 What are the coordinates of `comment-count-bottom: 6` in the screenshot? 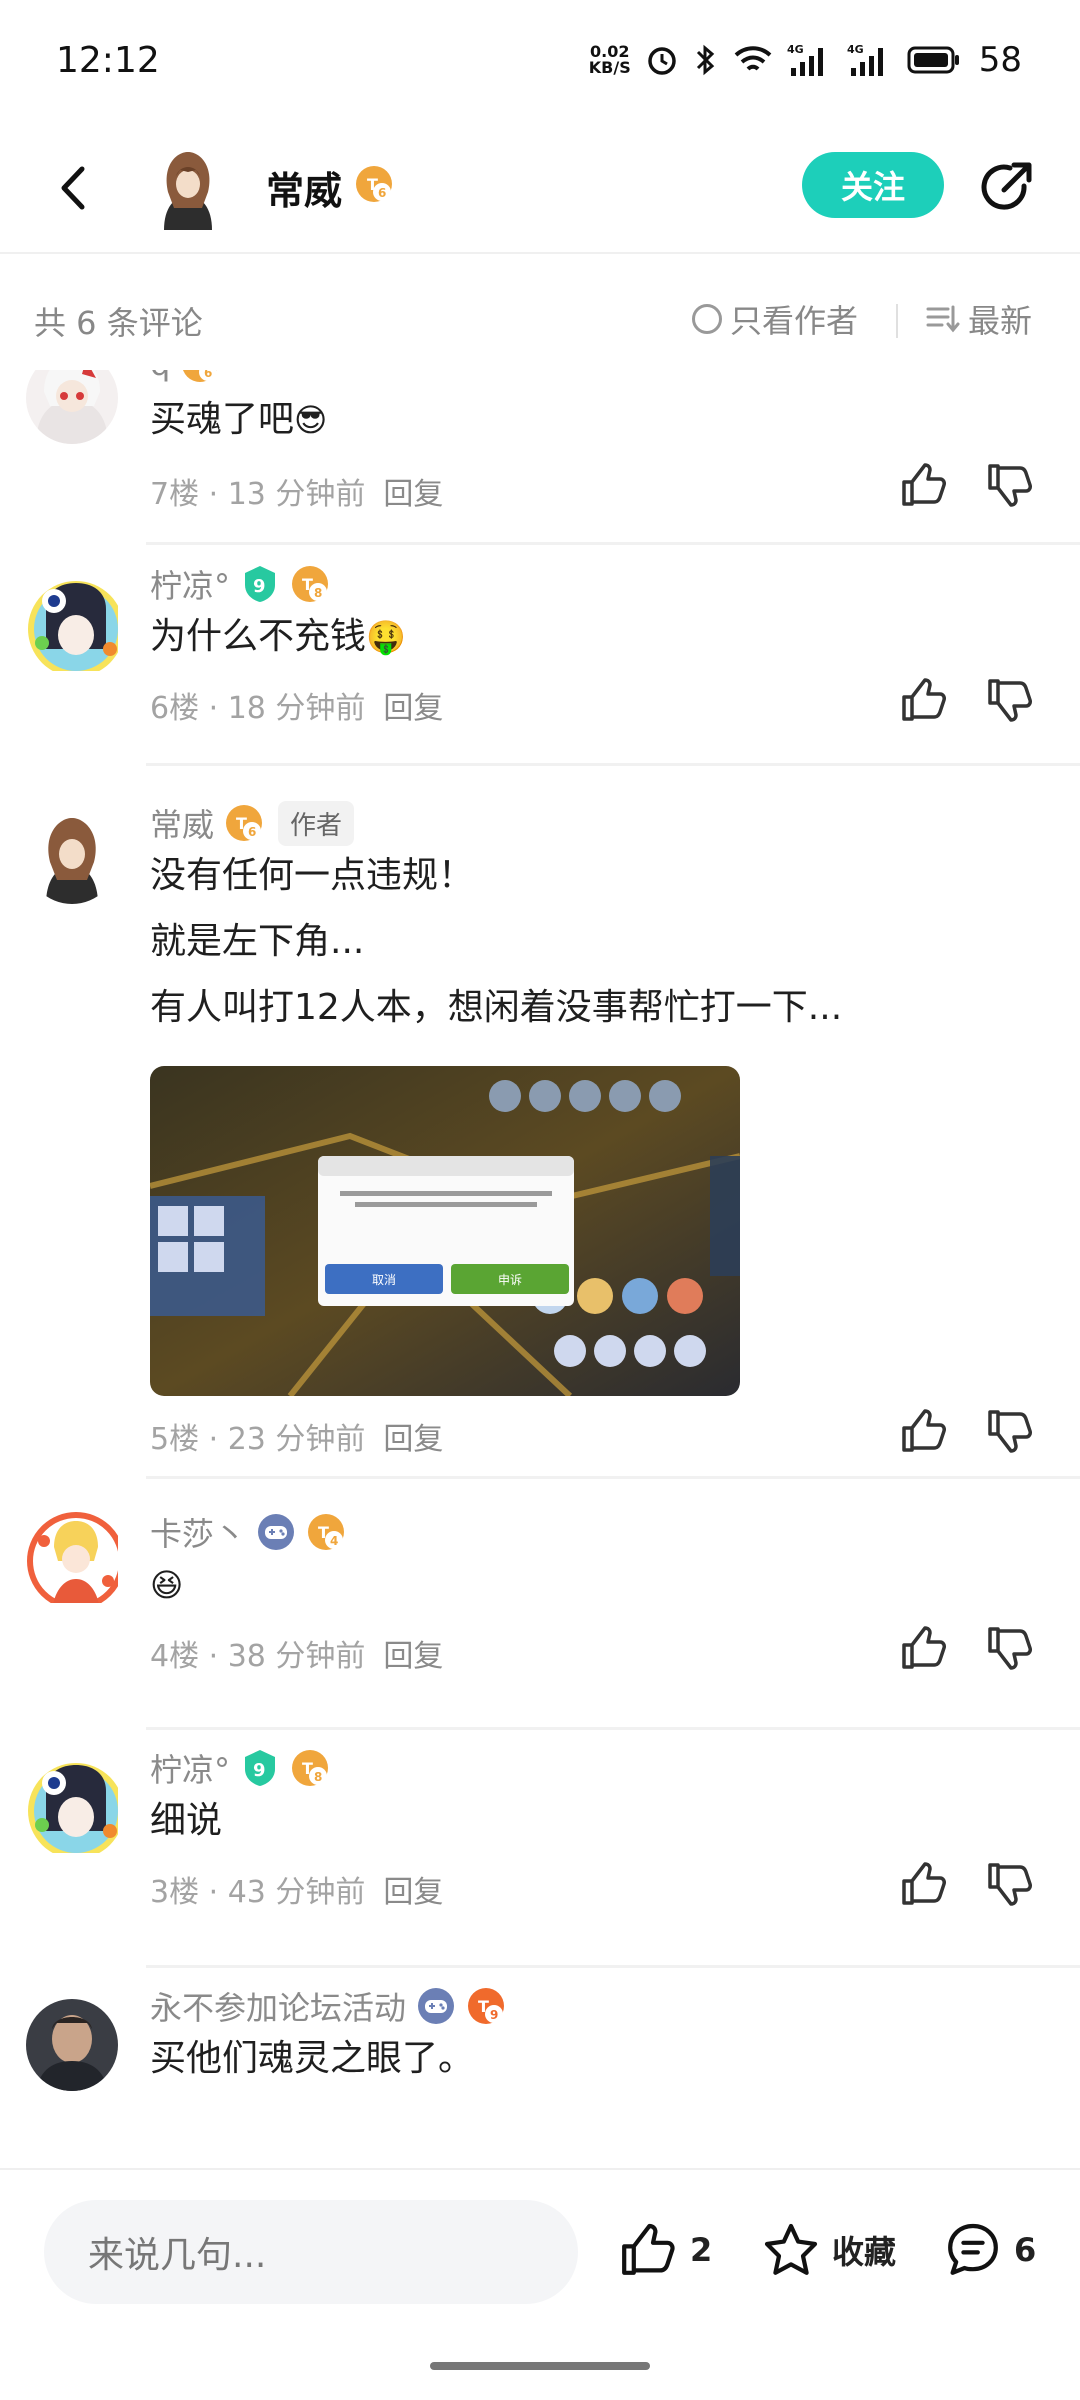 It's located at (1025, 2250).